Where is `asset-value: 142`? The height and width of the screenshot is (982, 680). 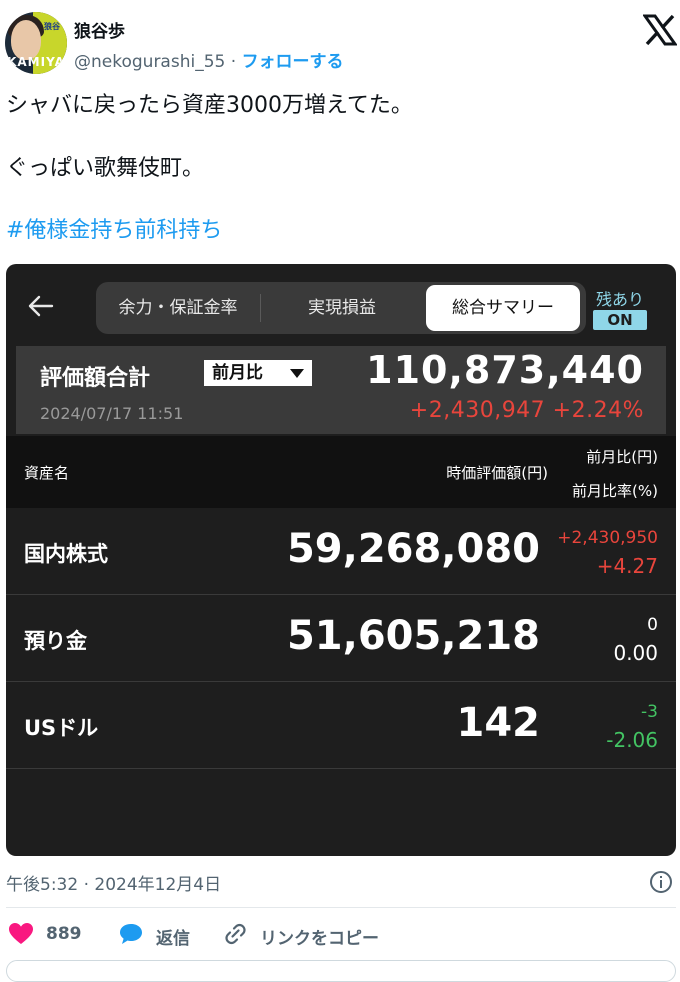 asset-value: 142 is located at coordinates (498, 723).